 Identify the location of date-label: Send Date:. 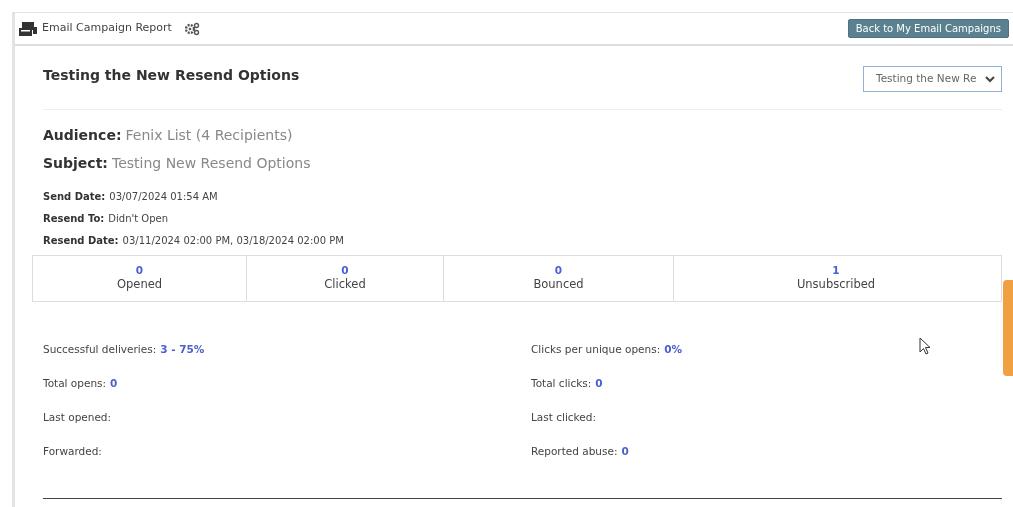
(74, 197).